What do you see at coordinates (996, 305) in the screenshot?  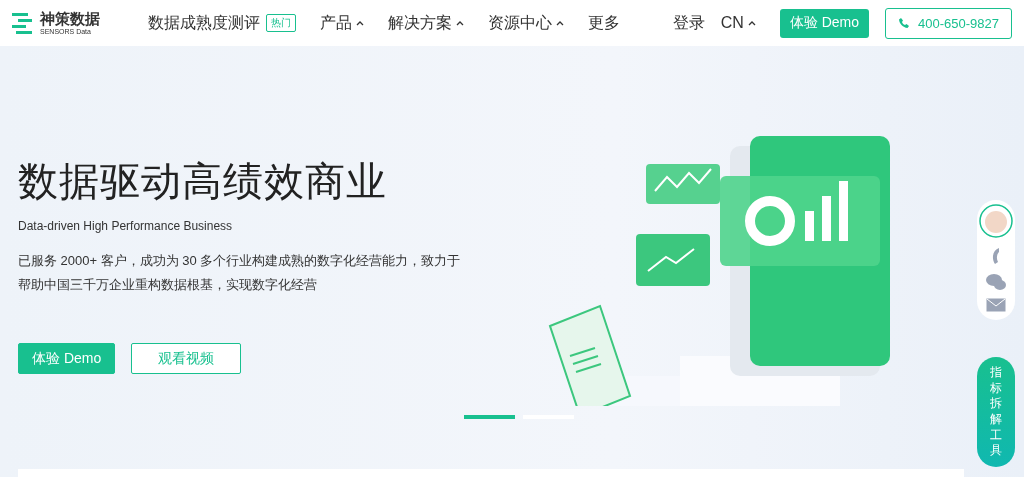 I see `mail-icon` at bounding box center [996, 305].